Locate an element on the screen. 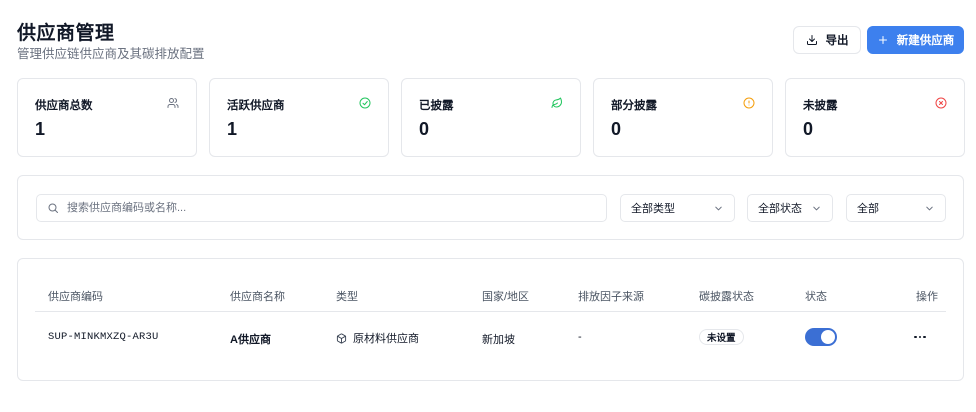  type-select: 全部类型 is located at coordinates (677, 208).